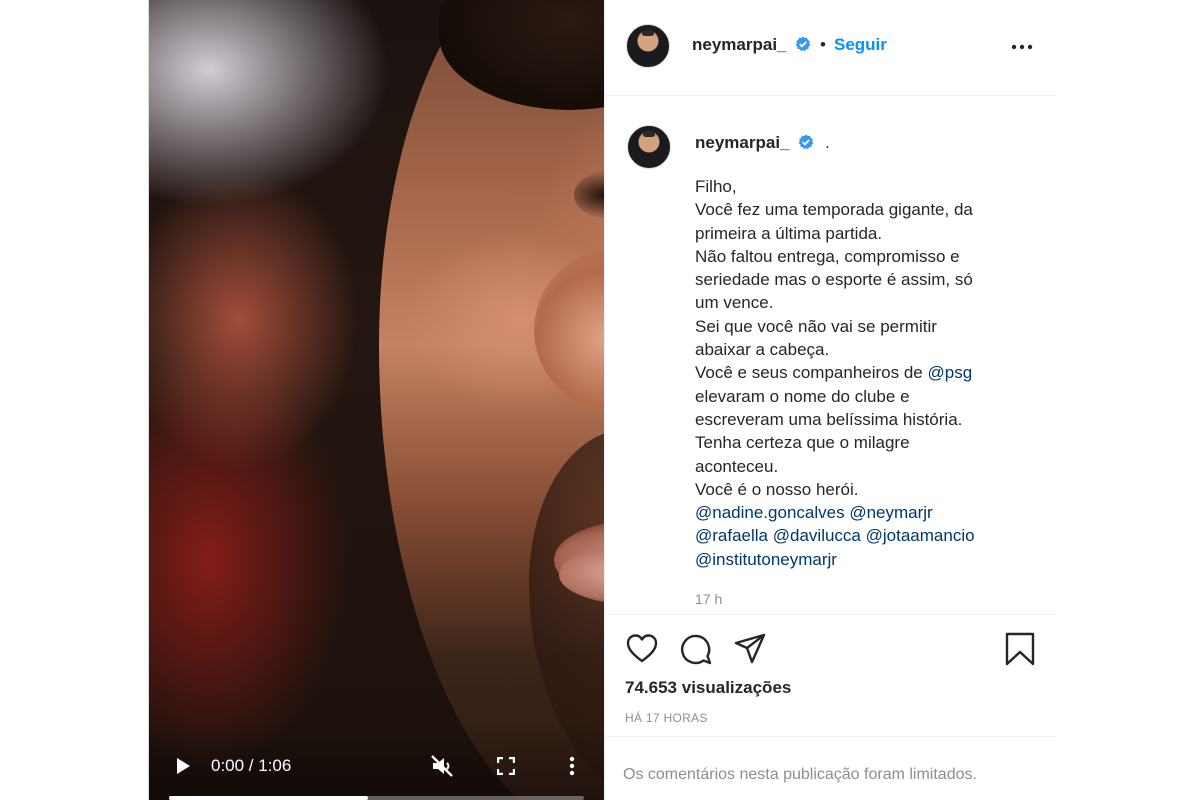  Describe the element at coordinates (829, 419) in the screenshot. I see `caption-text-segment: escreveram uma belíssima história.` at that location.